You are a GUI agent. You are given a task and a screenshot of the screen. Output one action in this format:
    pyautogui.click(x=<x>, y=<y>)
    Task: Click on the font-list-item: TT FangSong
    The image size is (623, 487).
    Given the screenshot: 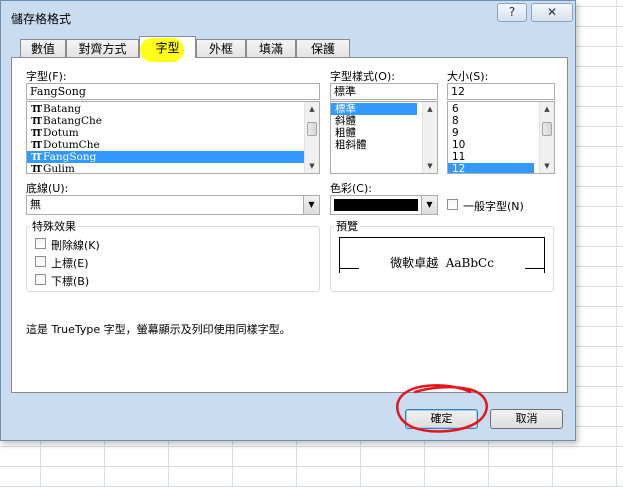 What is the action you would take?
    pyautogui.click(x=173, y=157)
    